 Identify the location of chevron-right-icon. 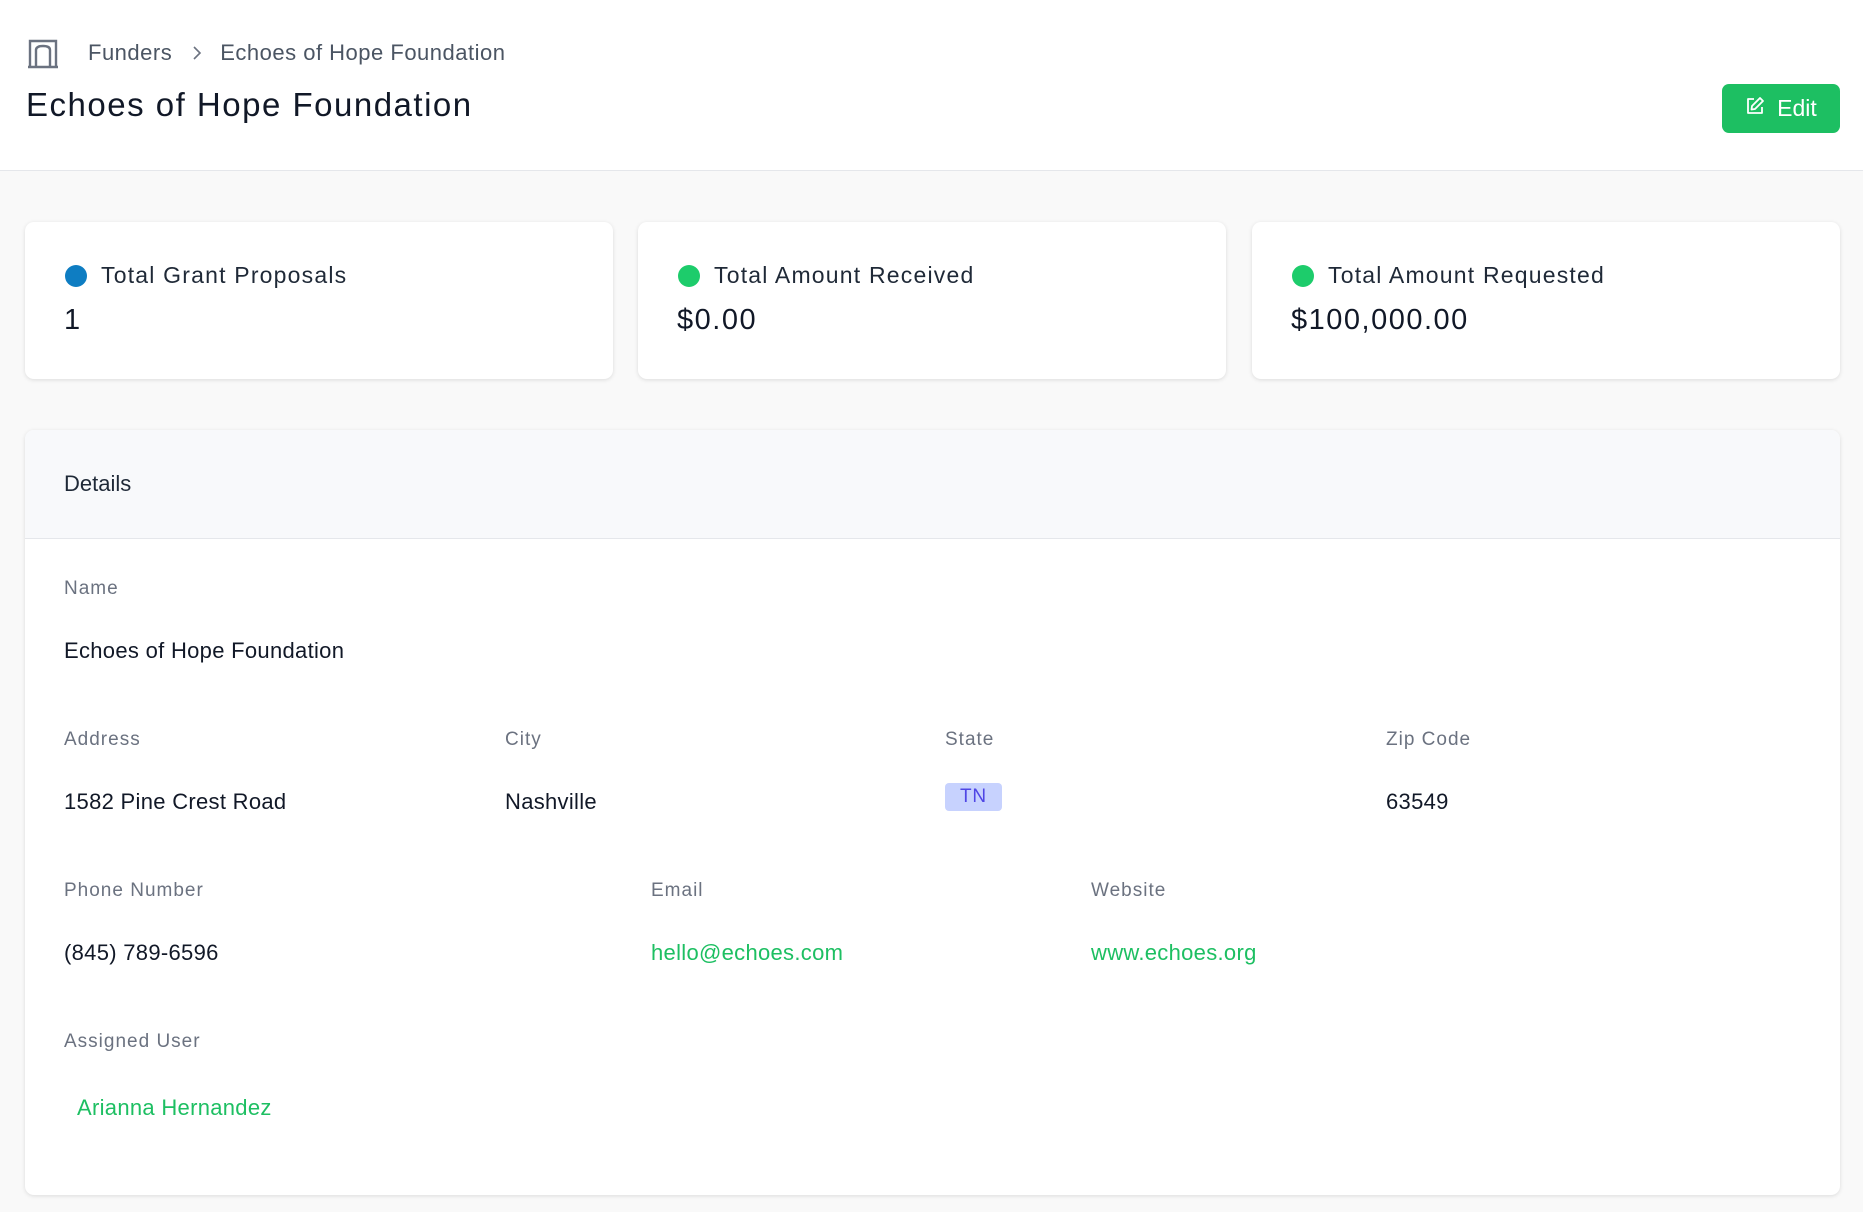
(197, 53).